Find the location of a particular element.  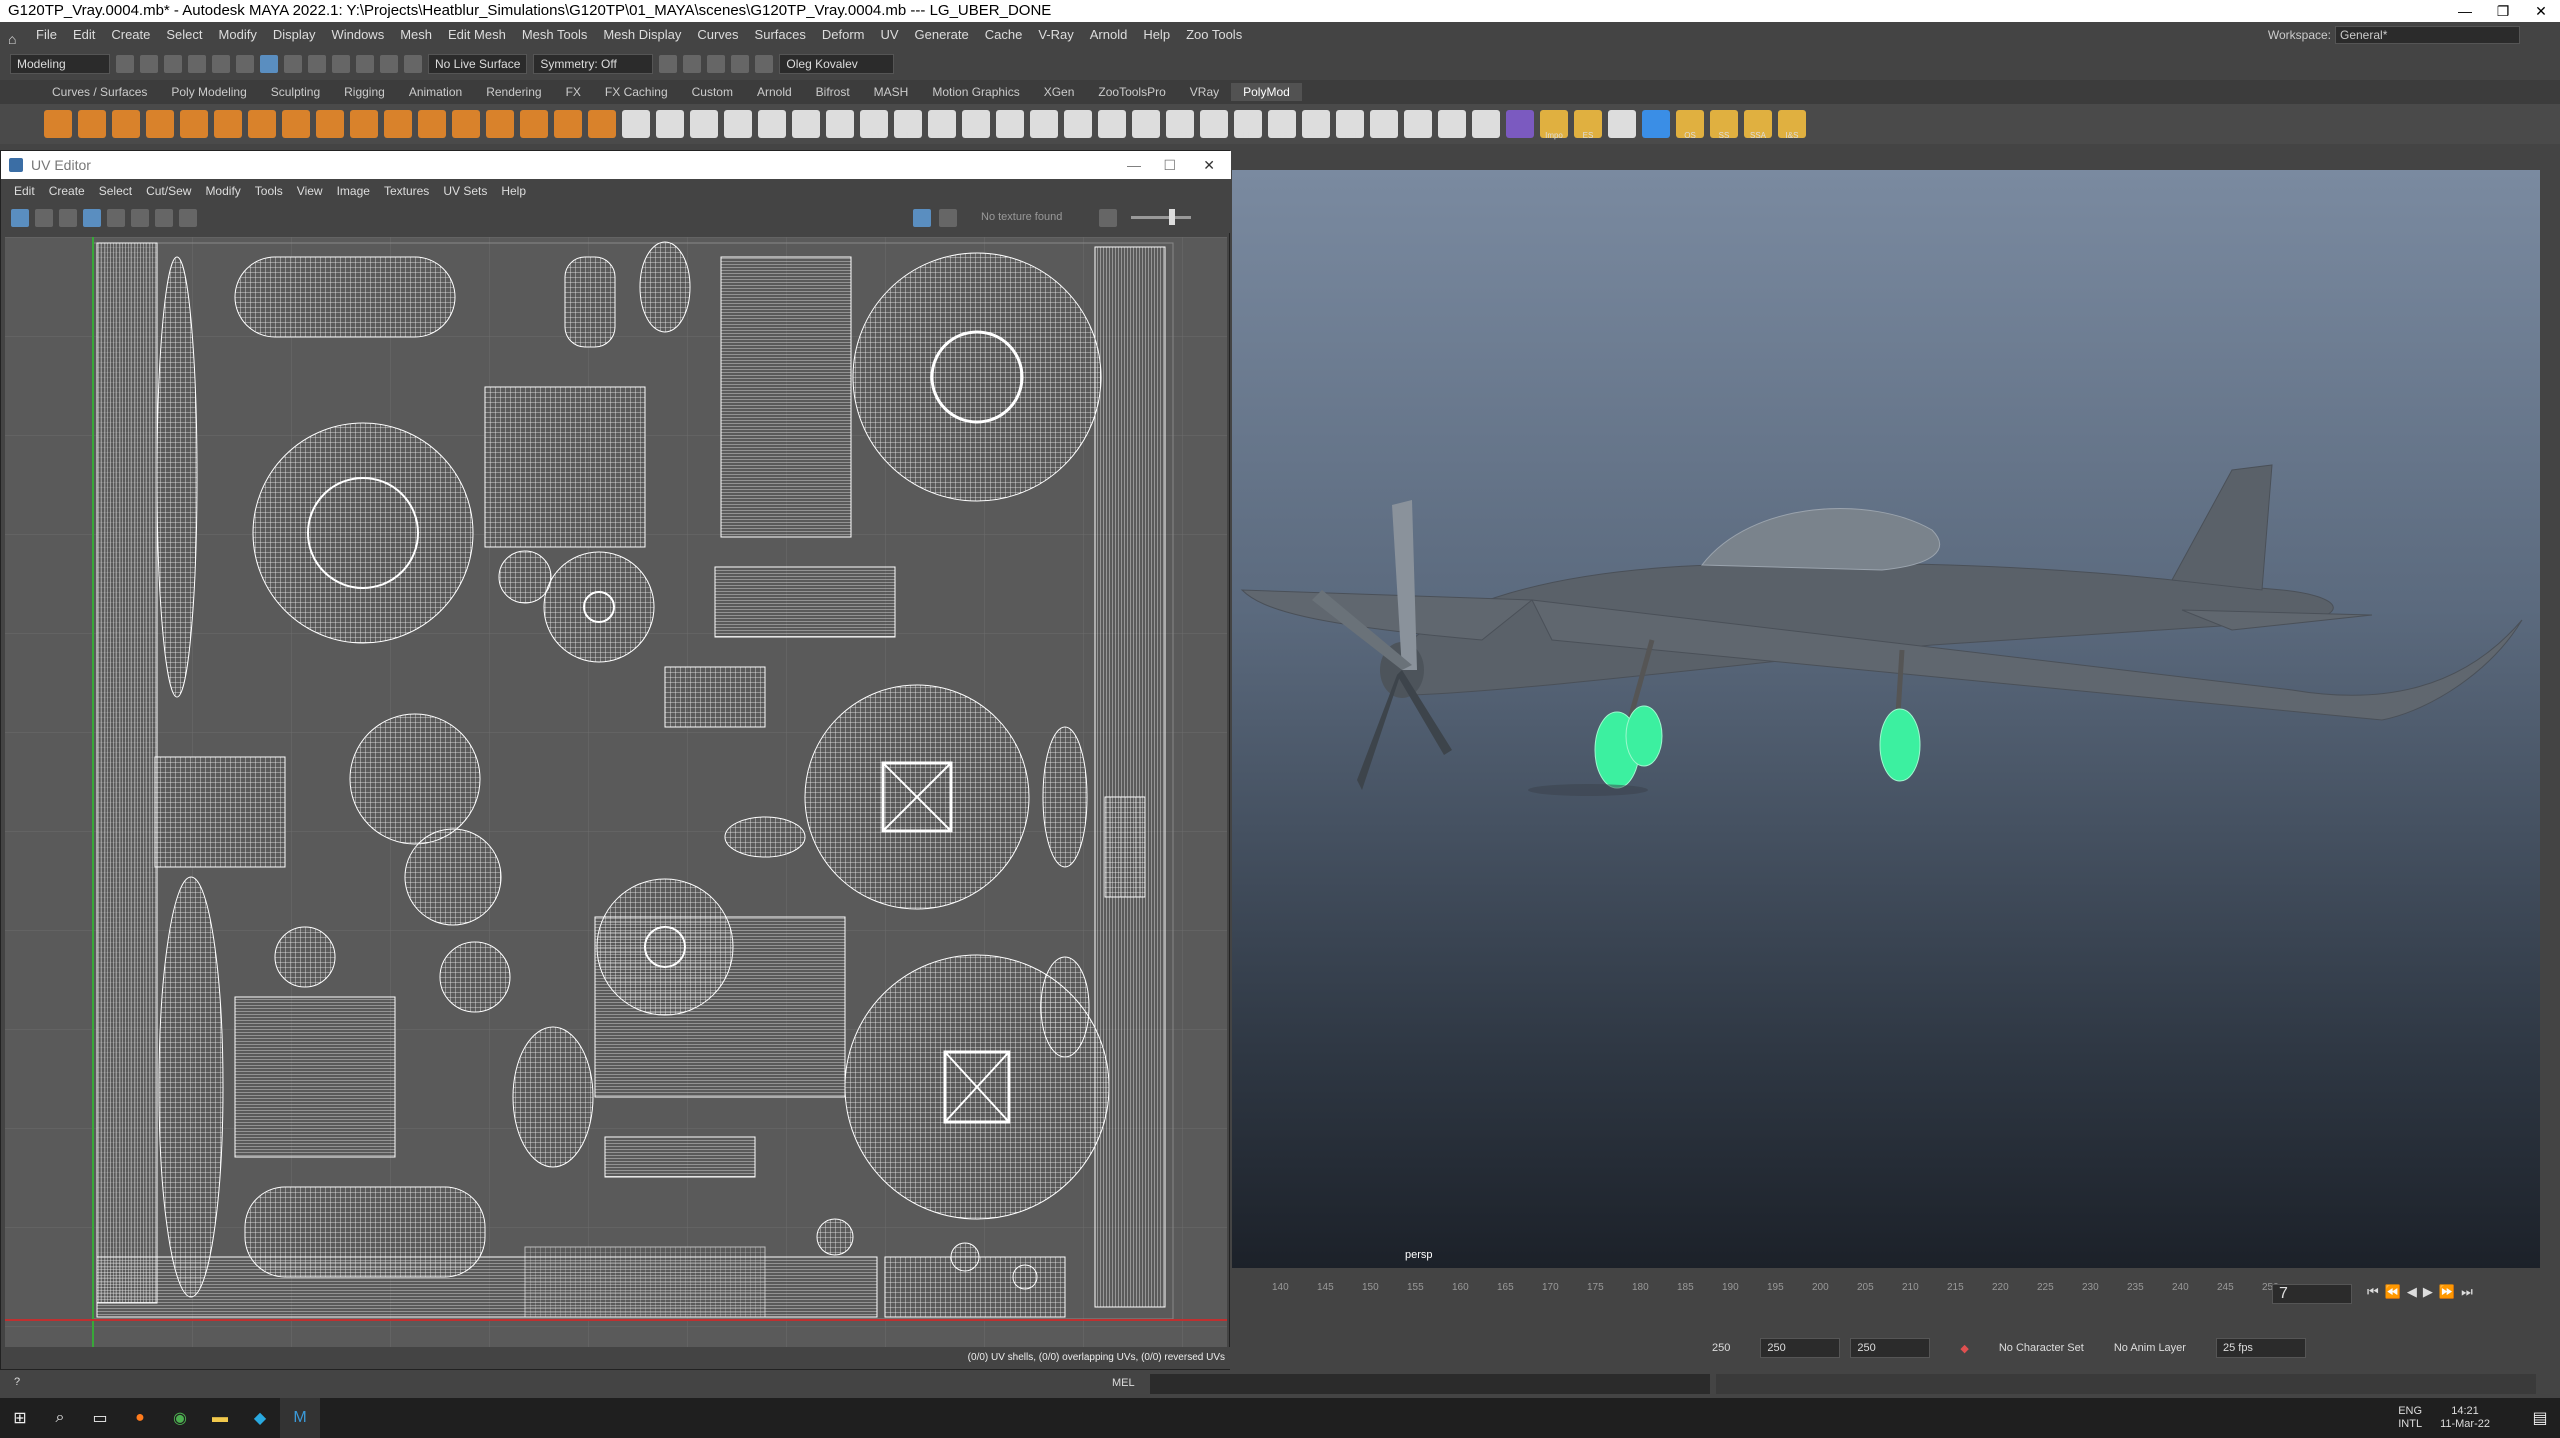

ss-folder-icon: SS is located at coordinates (1724, 125).